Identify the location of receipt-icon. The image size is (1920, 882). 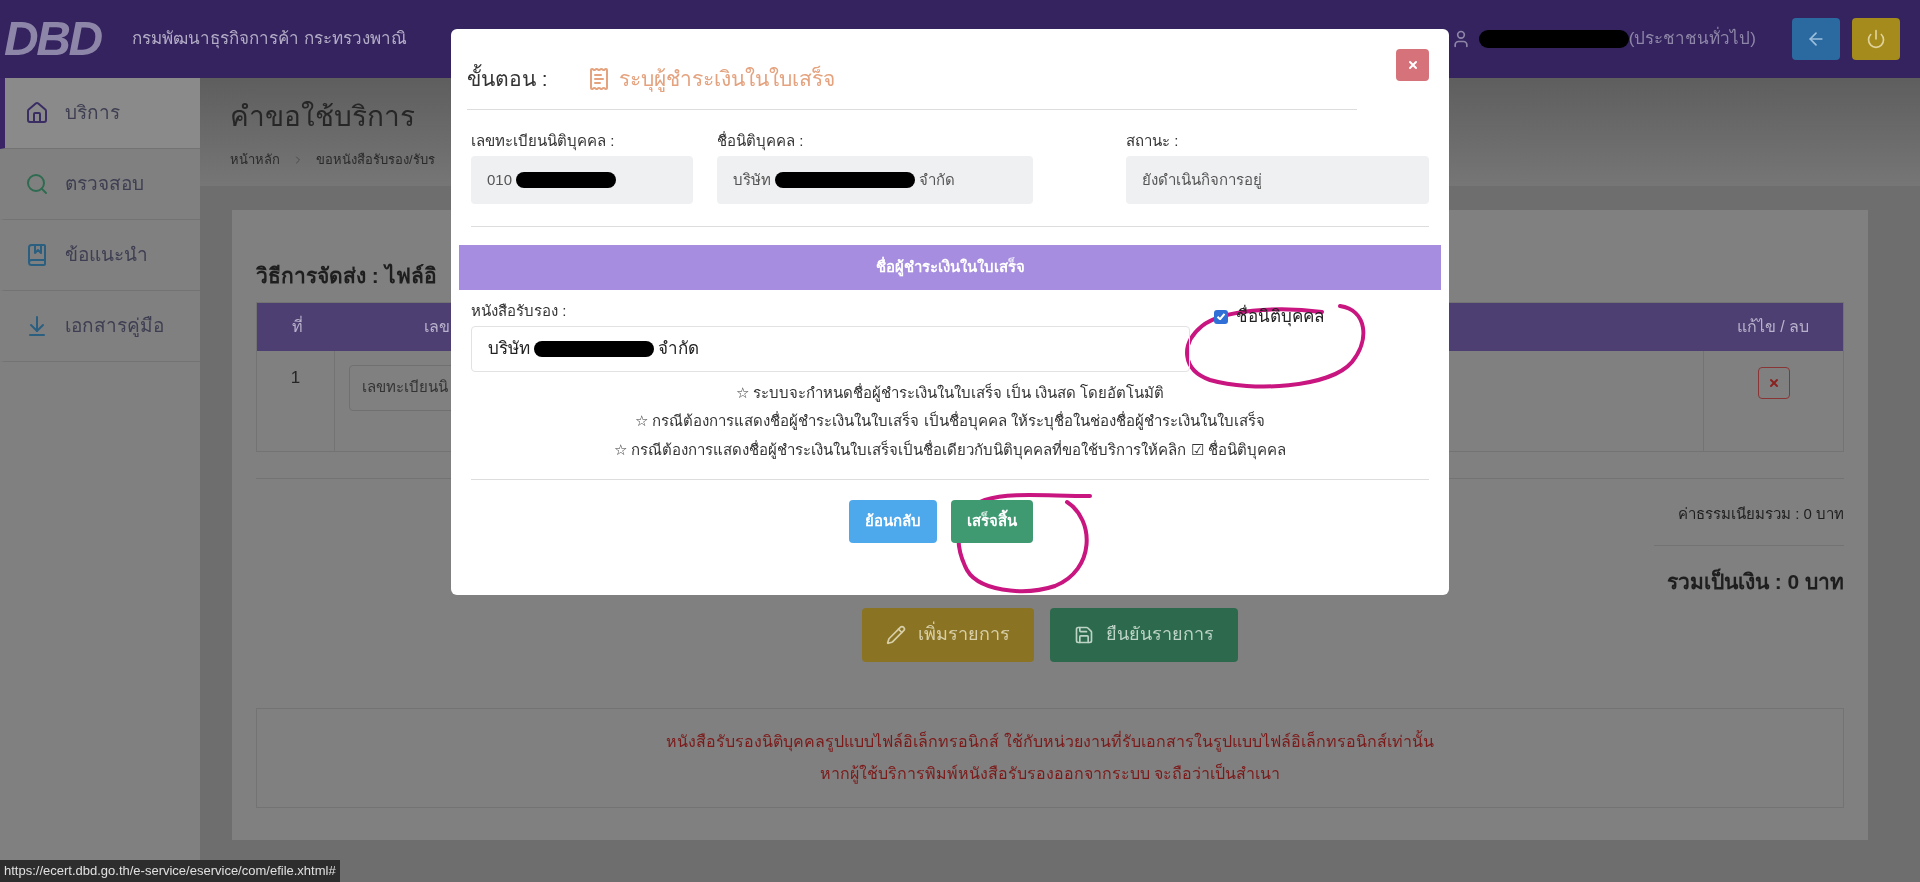
(599, 78).